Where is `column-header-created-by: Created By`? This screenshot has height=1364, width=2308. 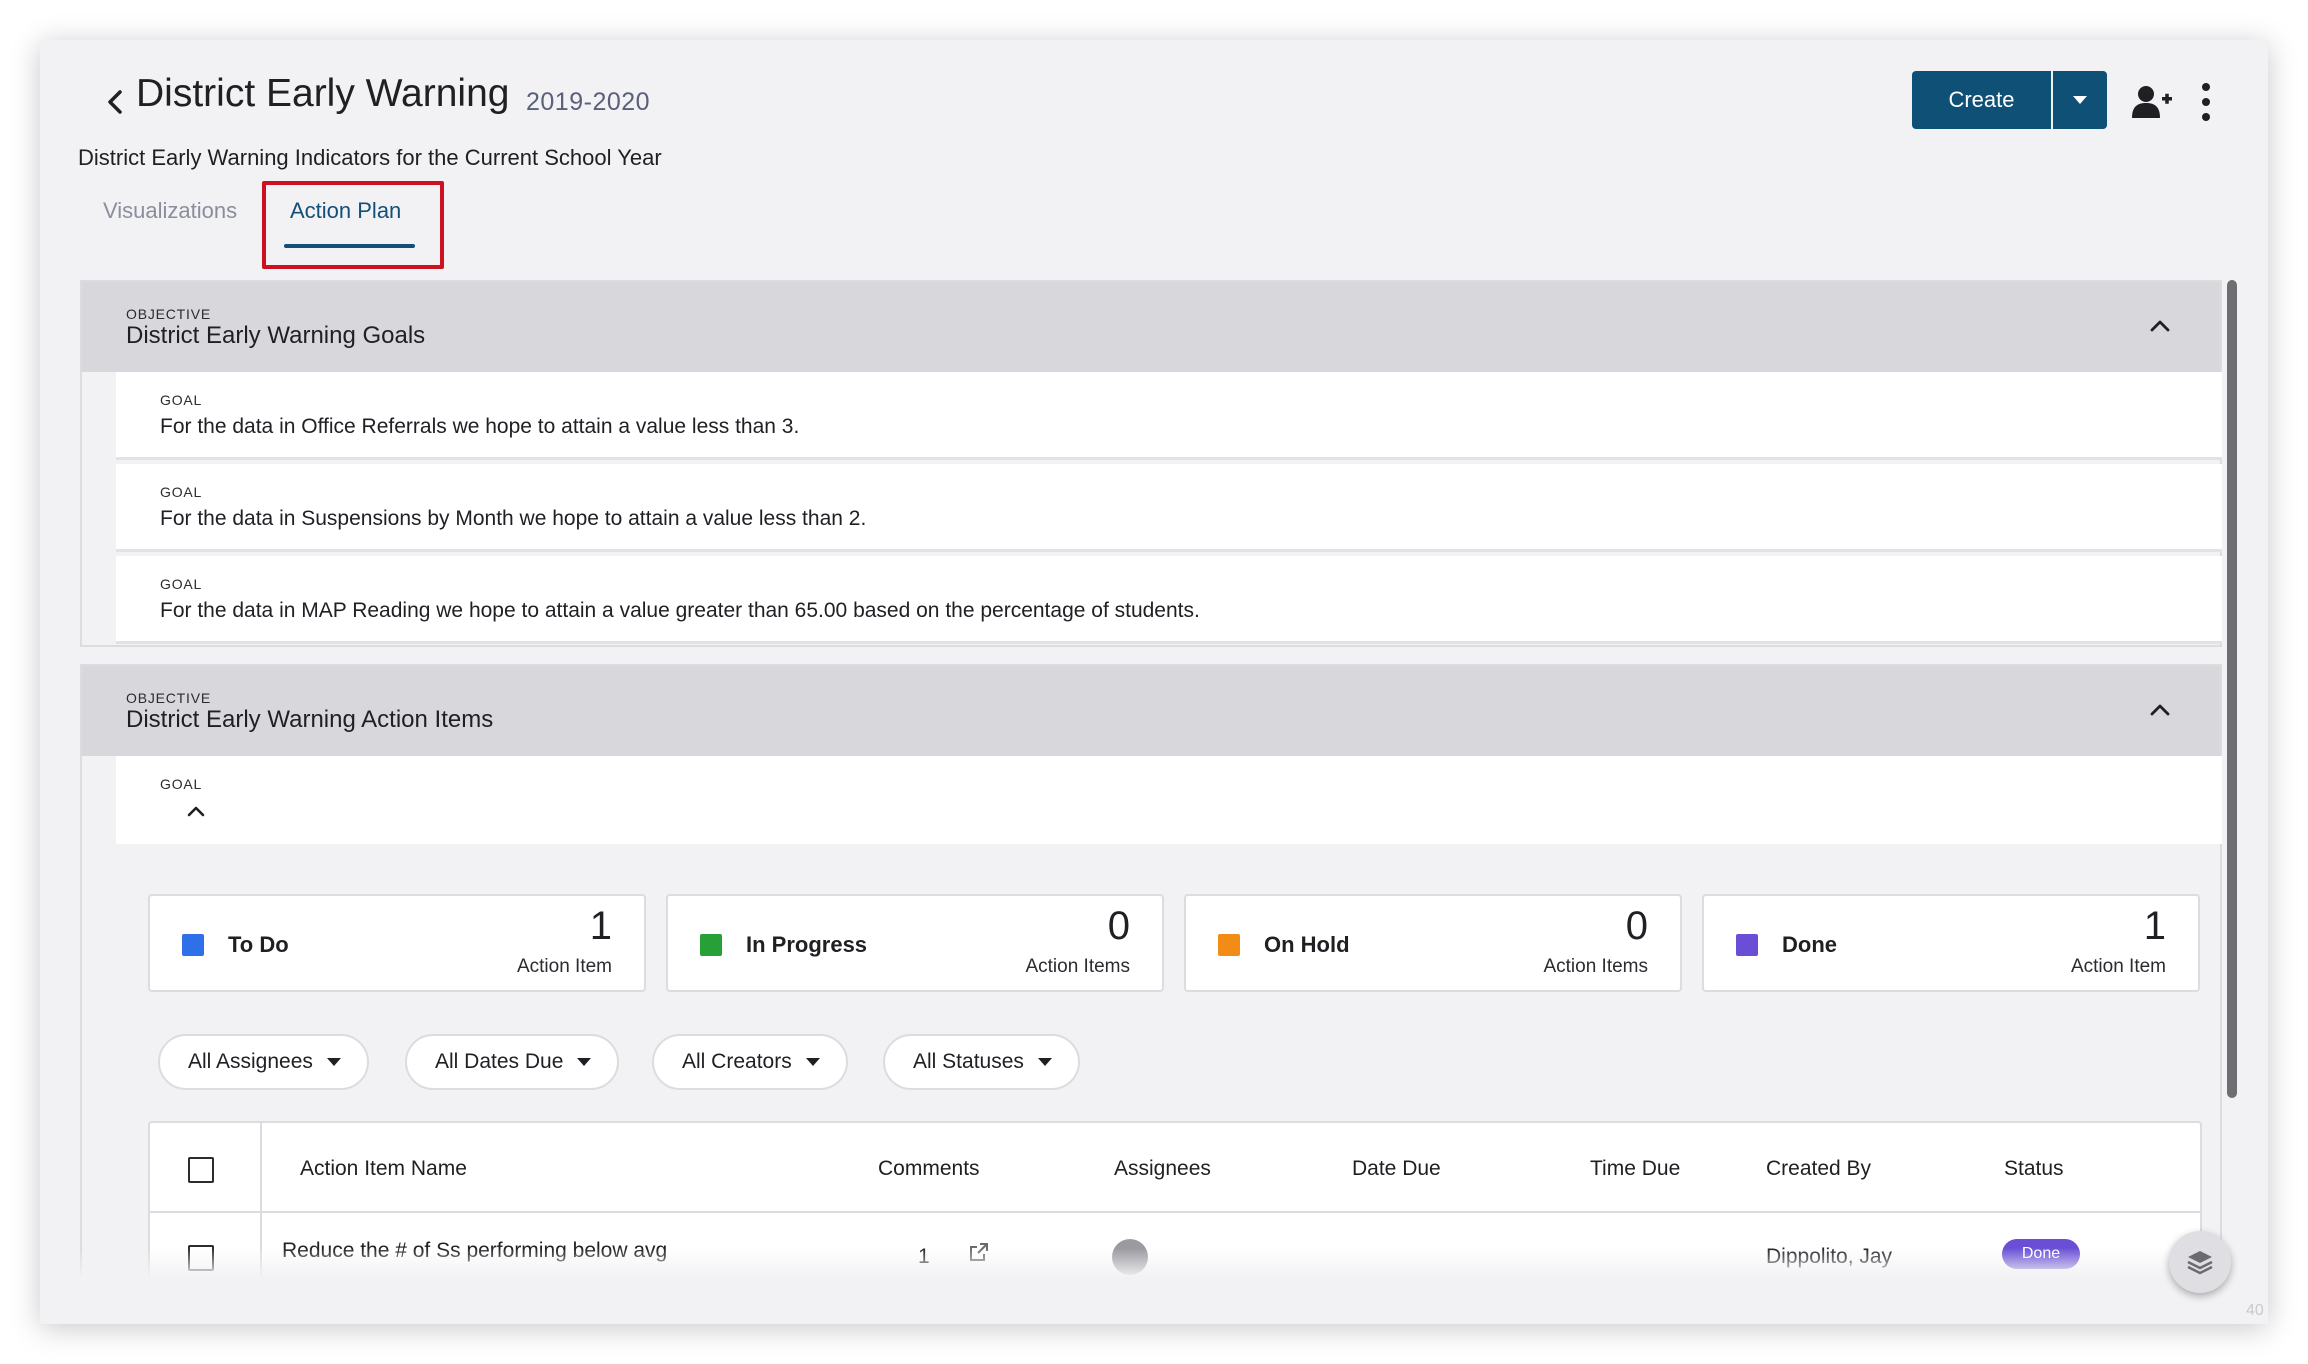
column-header-created-by: Created By is located at coordinates (1818, 1169).